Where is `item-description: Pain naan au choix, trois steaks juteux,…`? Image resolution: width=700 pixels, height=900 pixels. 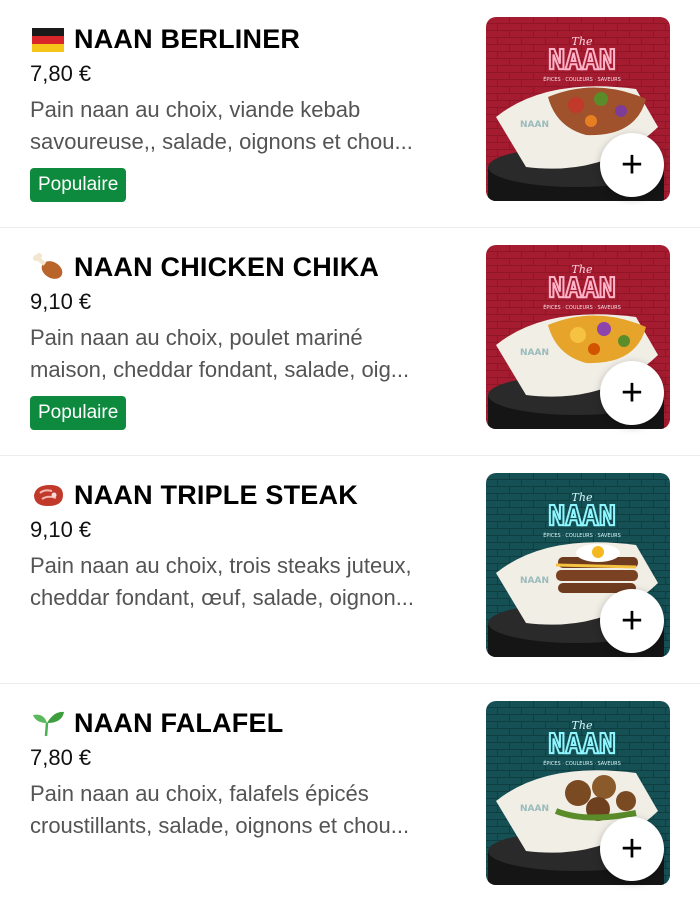
item-description: Pain naan au choix, trois steaks juteux,… is located at coordinates (250, 582).